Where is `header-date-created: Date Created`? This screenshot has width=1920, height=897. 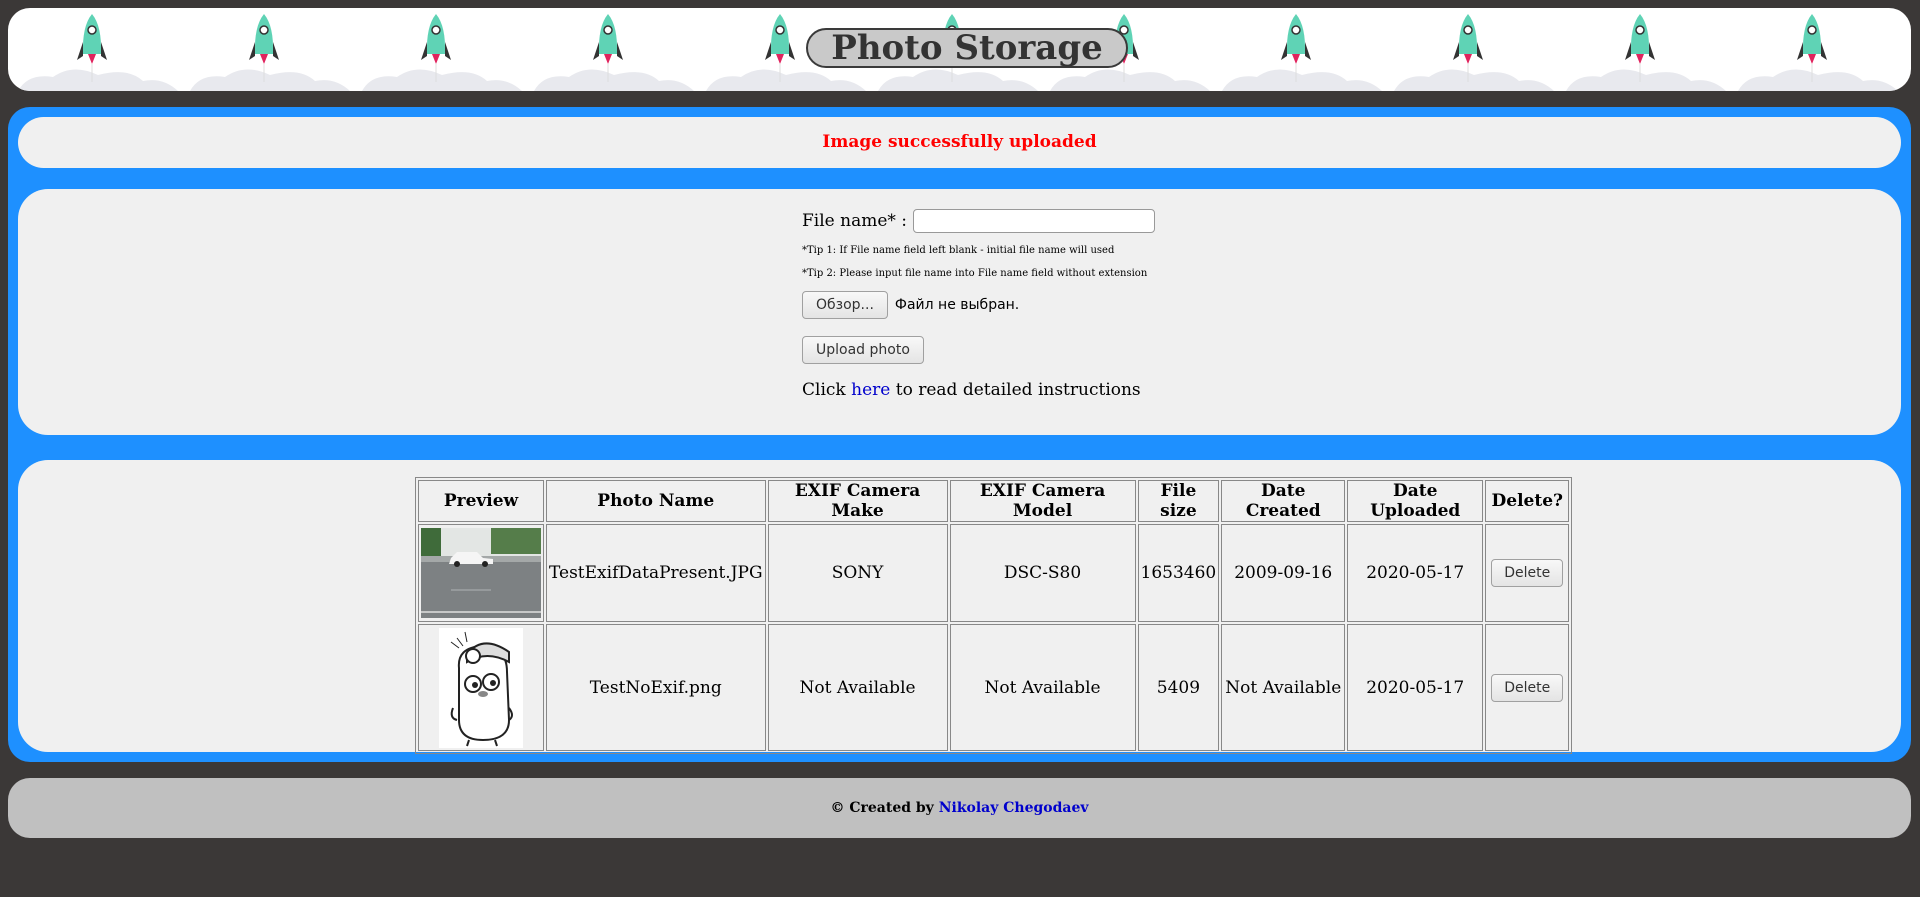
header-date-created: Date Created is located at coordinates (1283, 501).